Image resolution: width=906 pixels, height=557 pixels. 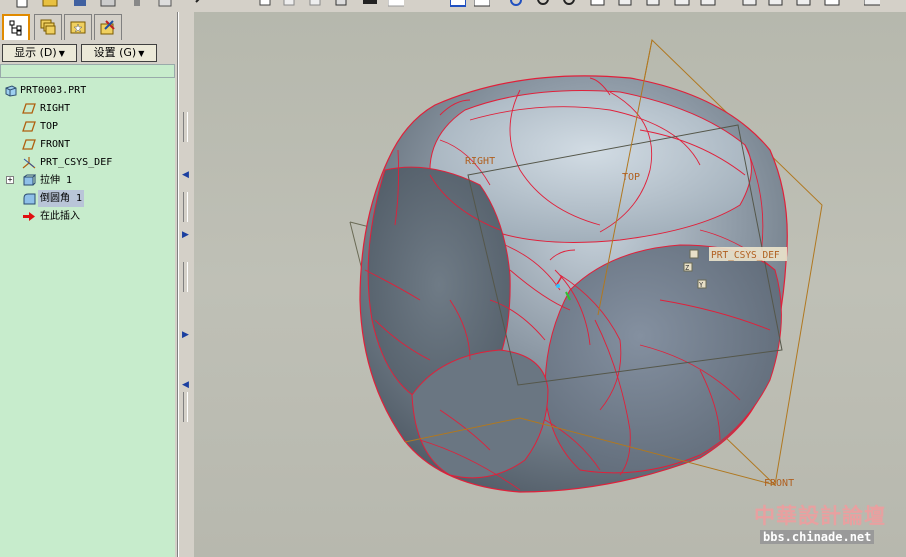 I want to click on show-dropdown: 显示 (D) ▼, so click(x=39, y=53).